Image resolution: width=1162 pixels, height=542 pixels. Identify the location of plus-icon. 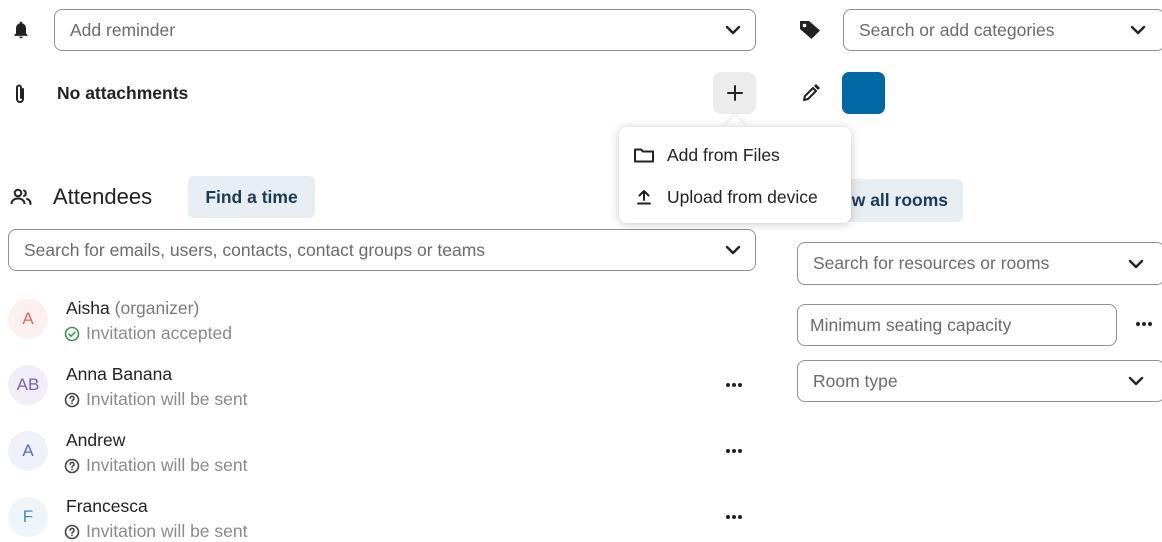
(734, 93).